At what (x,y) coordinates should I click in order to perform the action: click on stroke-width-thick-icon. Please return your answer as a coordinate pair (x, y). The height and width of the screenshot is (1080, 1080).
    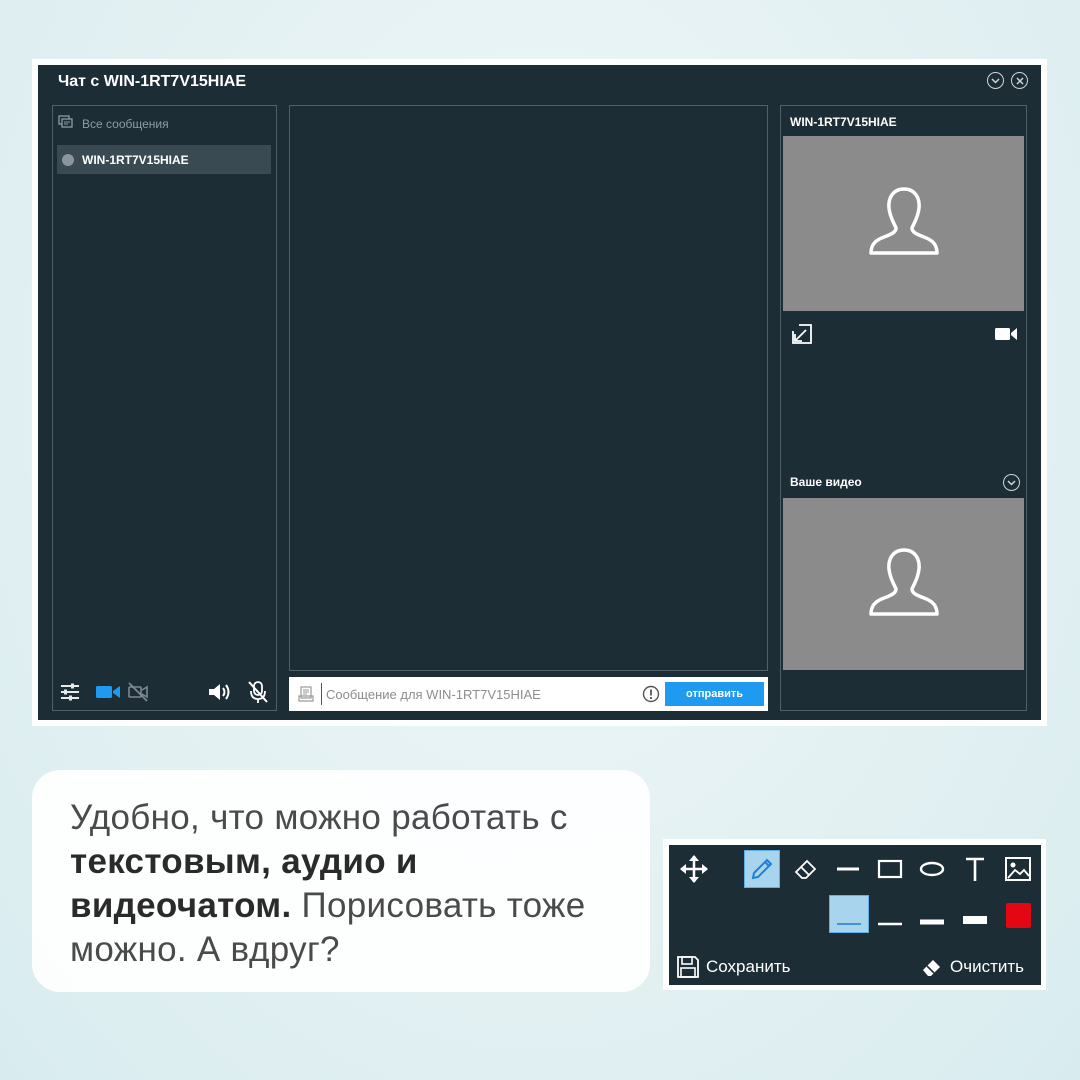
    Looking at the image, I should click on (932, 914).